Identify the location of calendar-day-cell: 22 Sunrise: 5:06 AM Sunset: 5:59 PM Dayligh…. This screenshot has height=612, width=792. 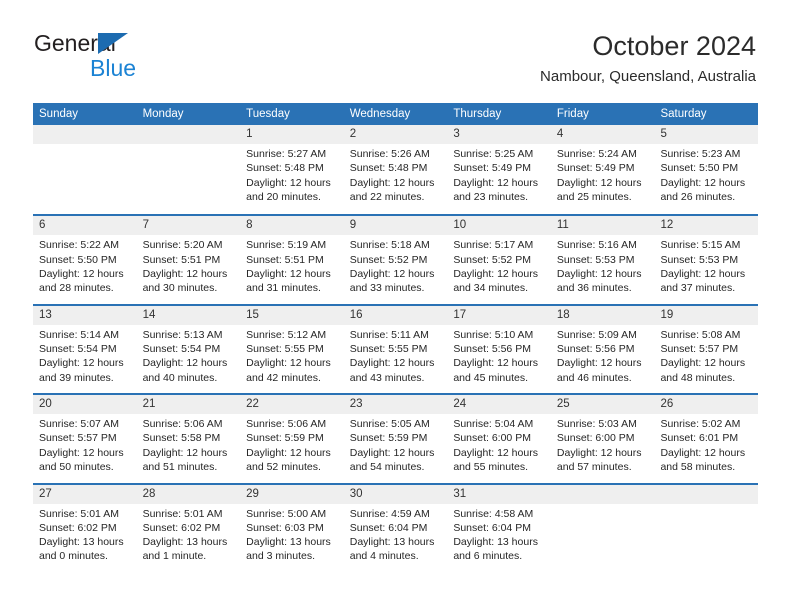
(292, 439).